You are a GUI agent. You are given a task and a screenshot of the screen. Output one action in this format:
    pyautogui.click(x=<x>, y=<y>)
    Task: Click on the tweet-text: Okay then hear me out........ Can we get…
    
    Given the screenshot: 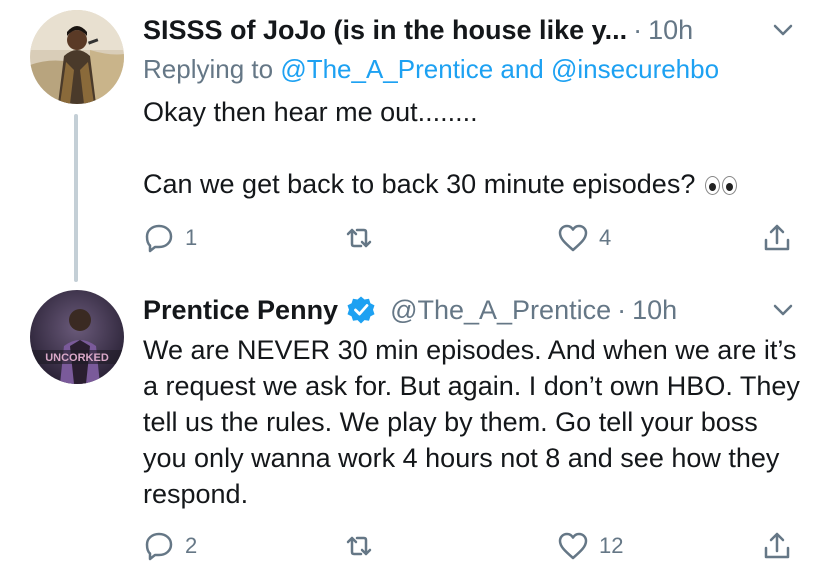 What is the action you would take?
    pyautogui.click(x=441, y=148)
    